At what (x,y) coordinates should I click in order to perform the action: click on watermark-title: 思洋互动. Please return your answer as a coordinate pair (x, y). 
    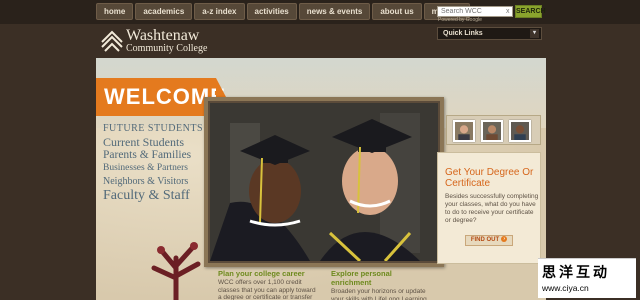
    Looking at the image, I should click on (576, 272).